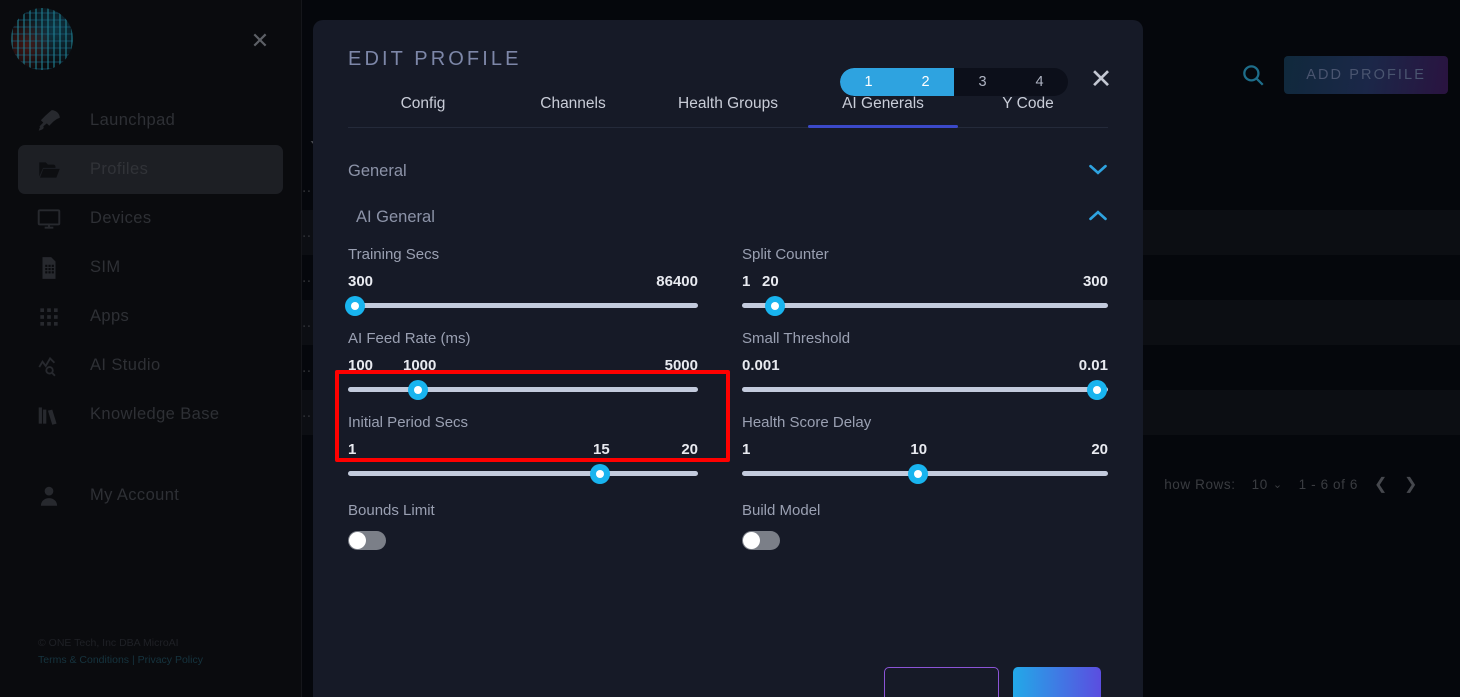 The image size is (1460, 697). Describe the element at coordinates (53, 121) in the screenshot. I see `rocket-icon` at that location.